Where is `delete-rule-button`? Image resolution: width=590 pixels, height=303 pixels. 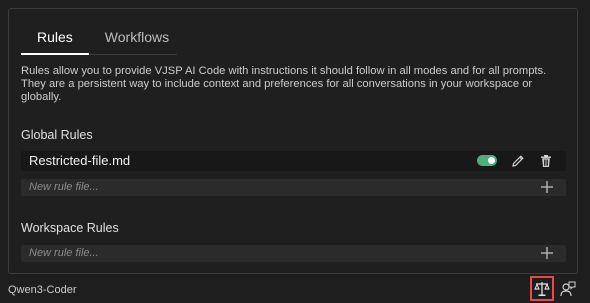
delete-rule-button is located at coordinates (546, 161).